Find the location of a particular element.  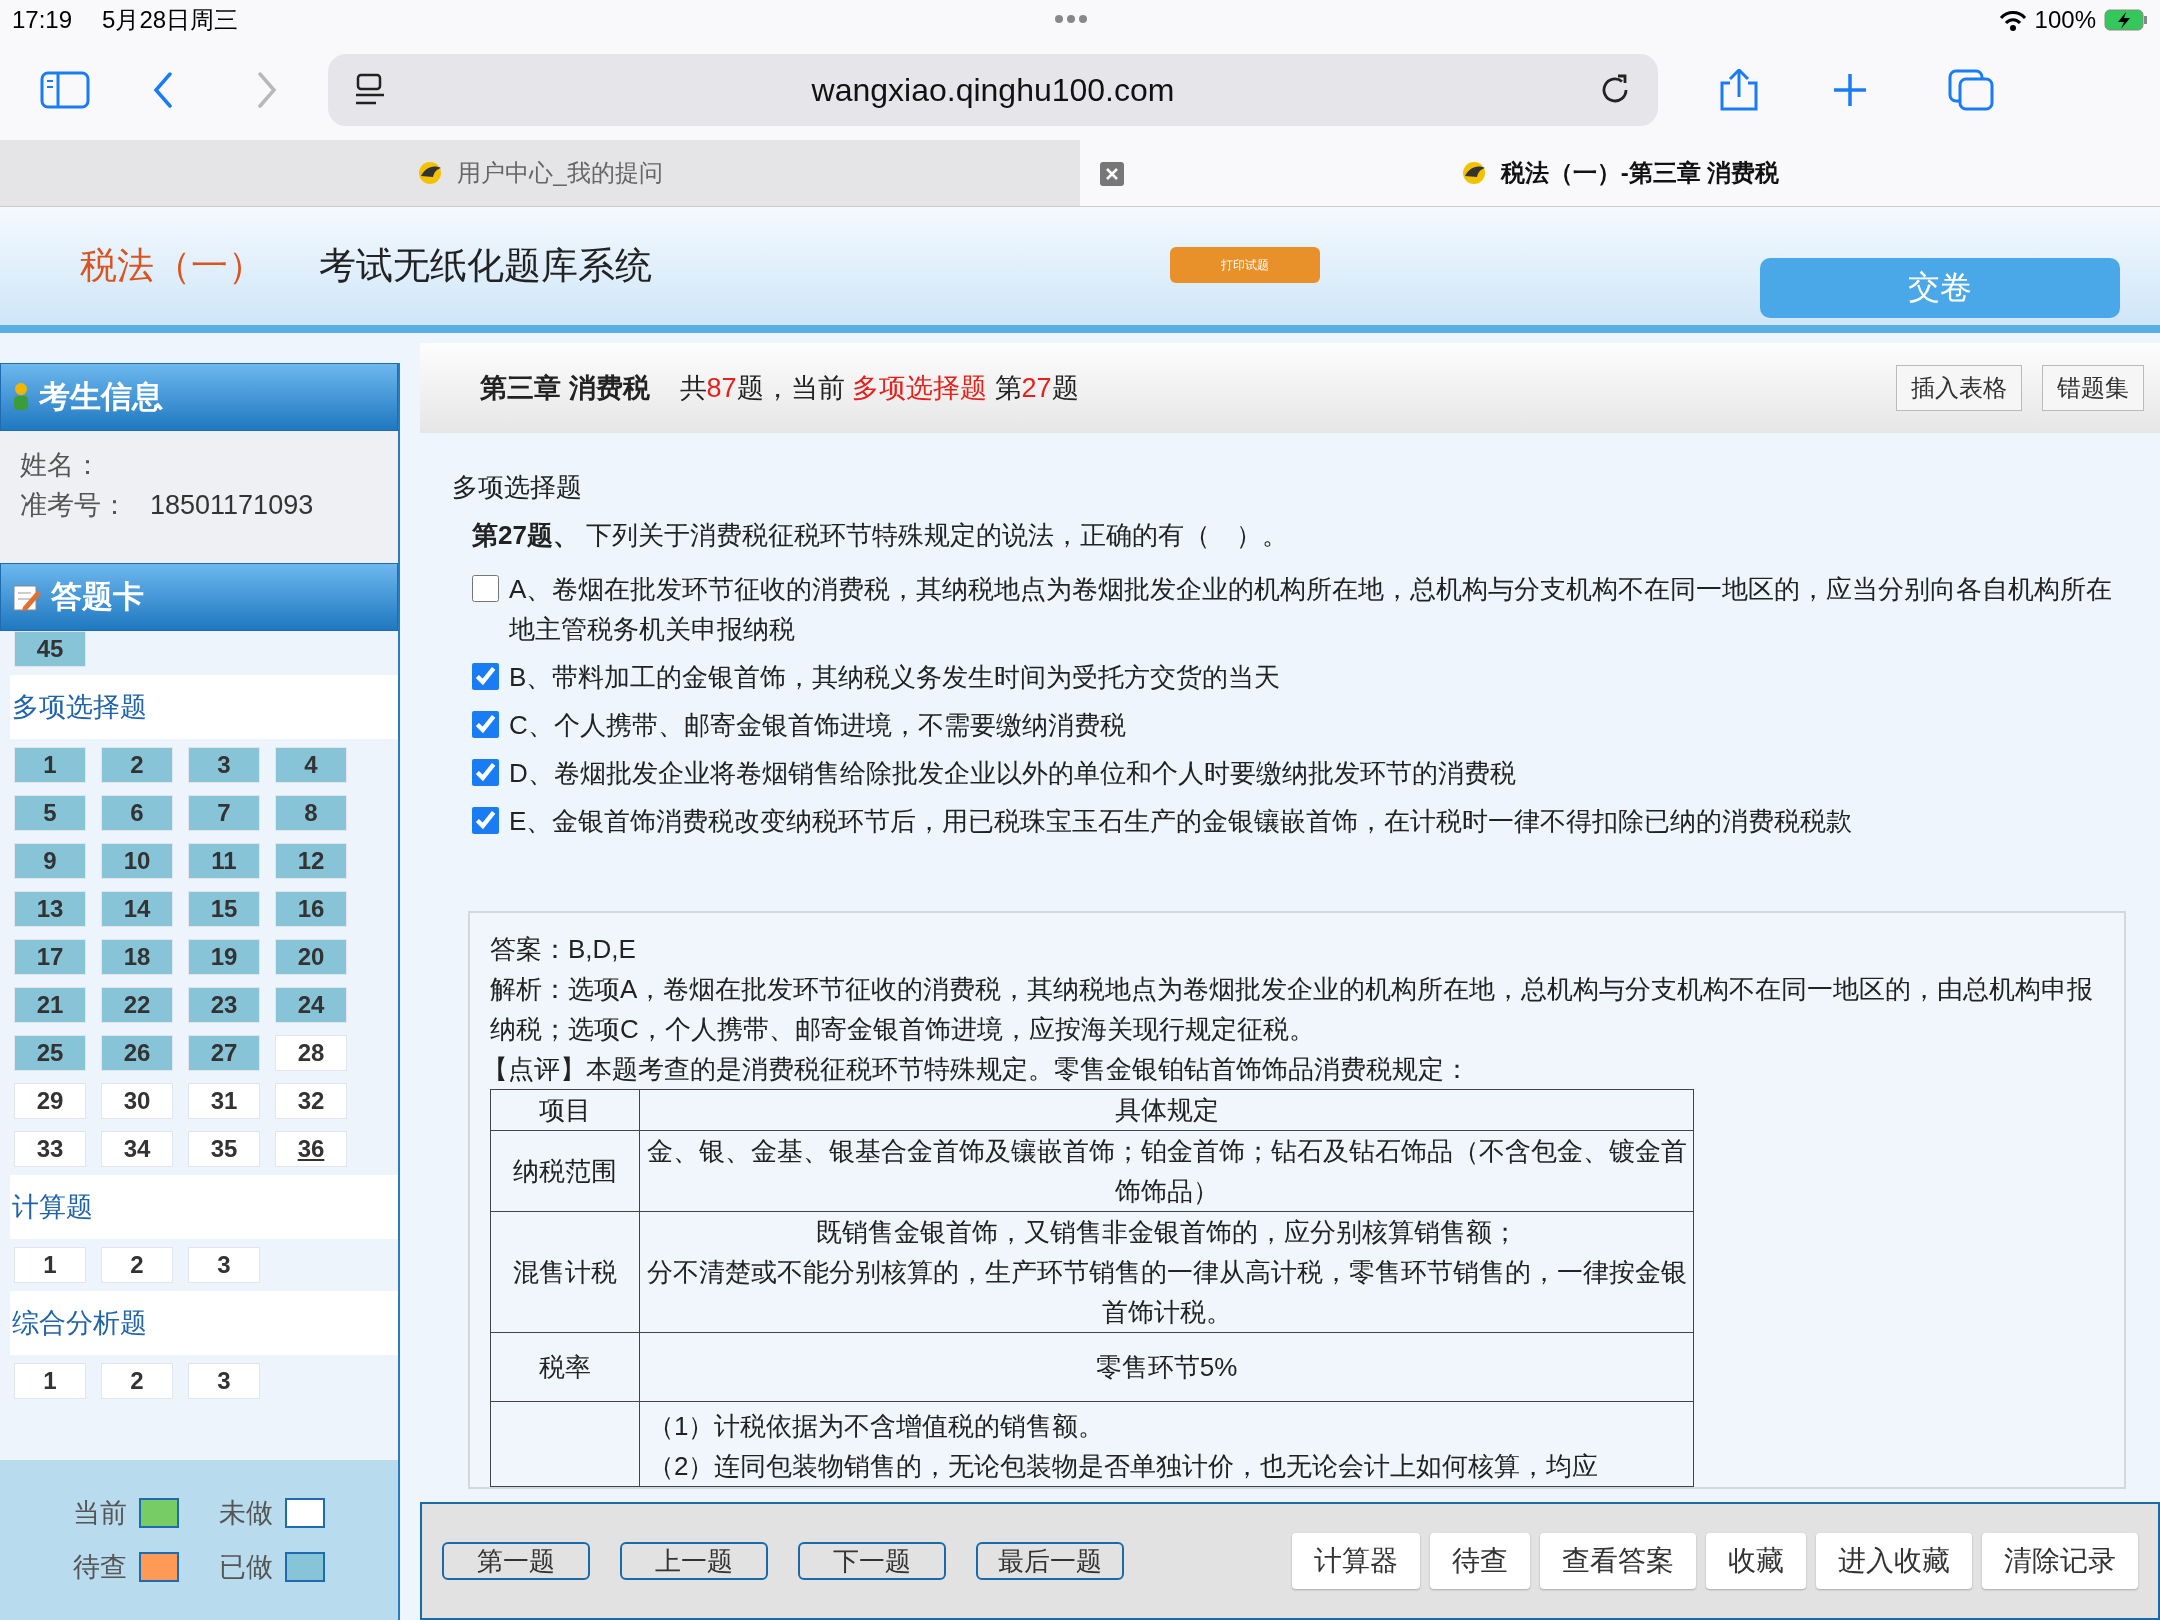

panel-title: 考生信息 is located at coordinates (101, 397).